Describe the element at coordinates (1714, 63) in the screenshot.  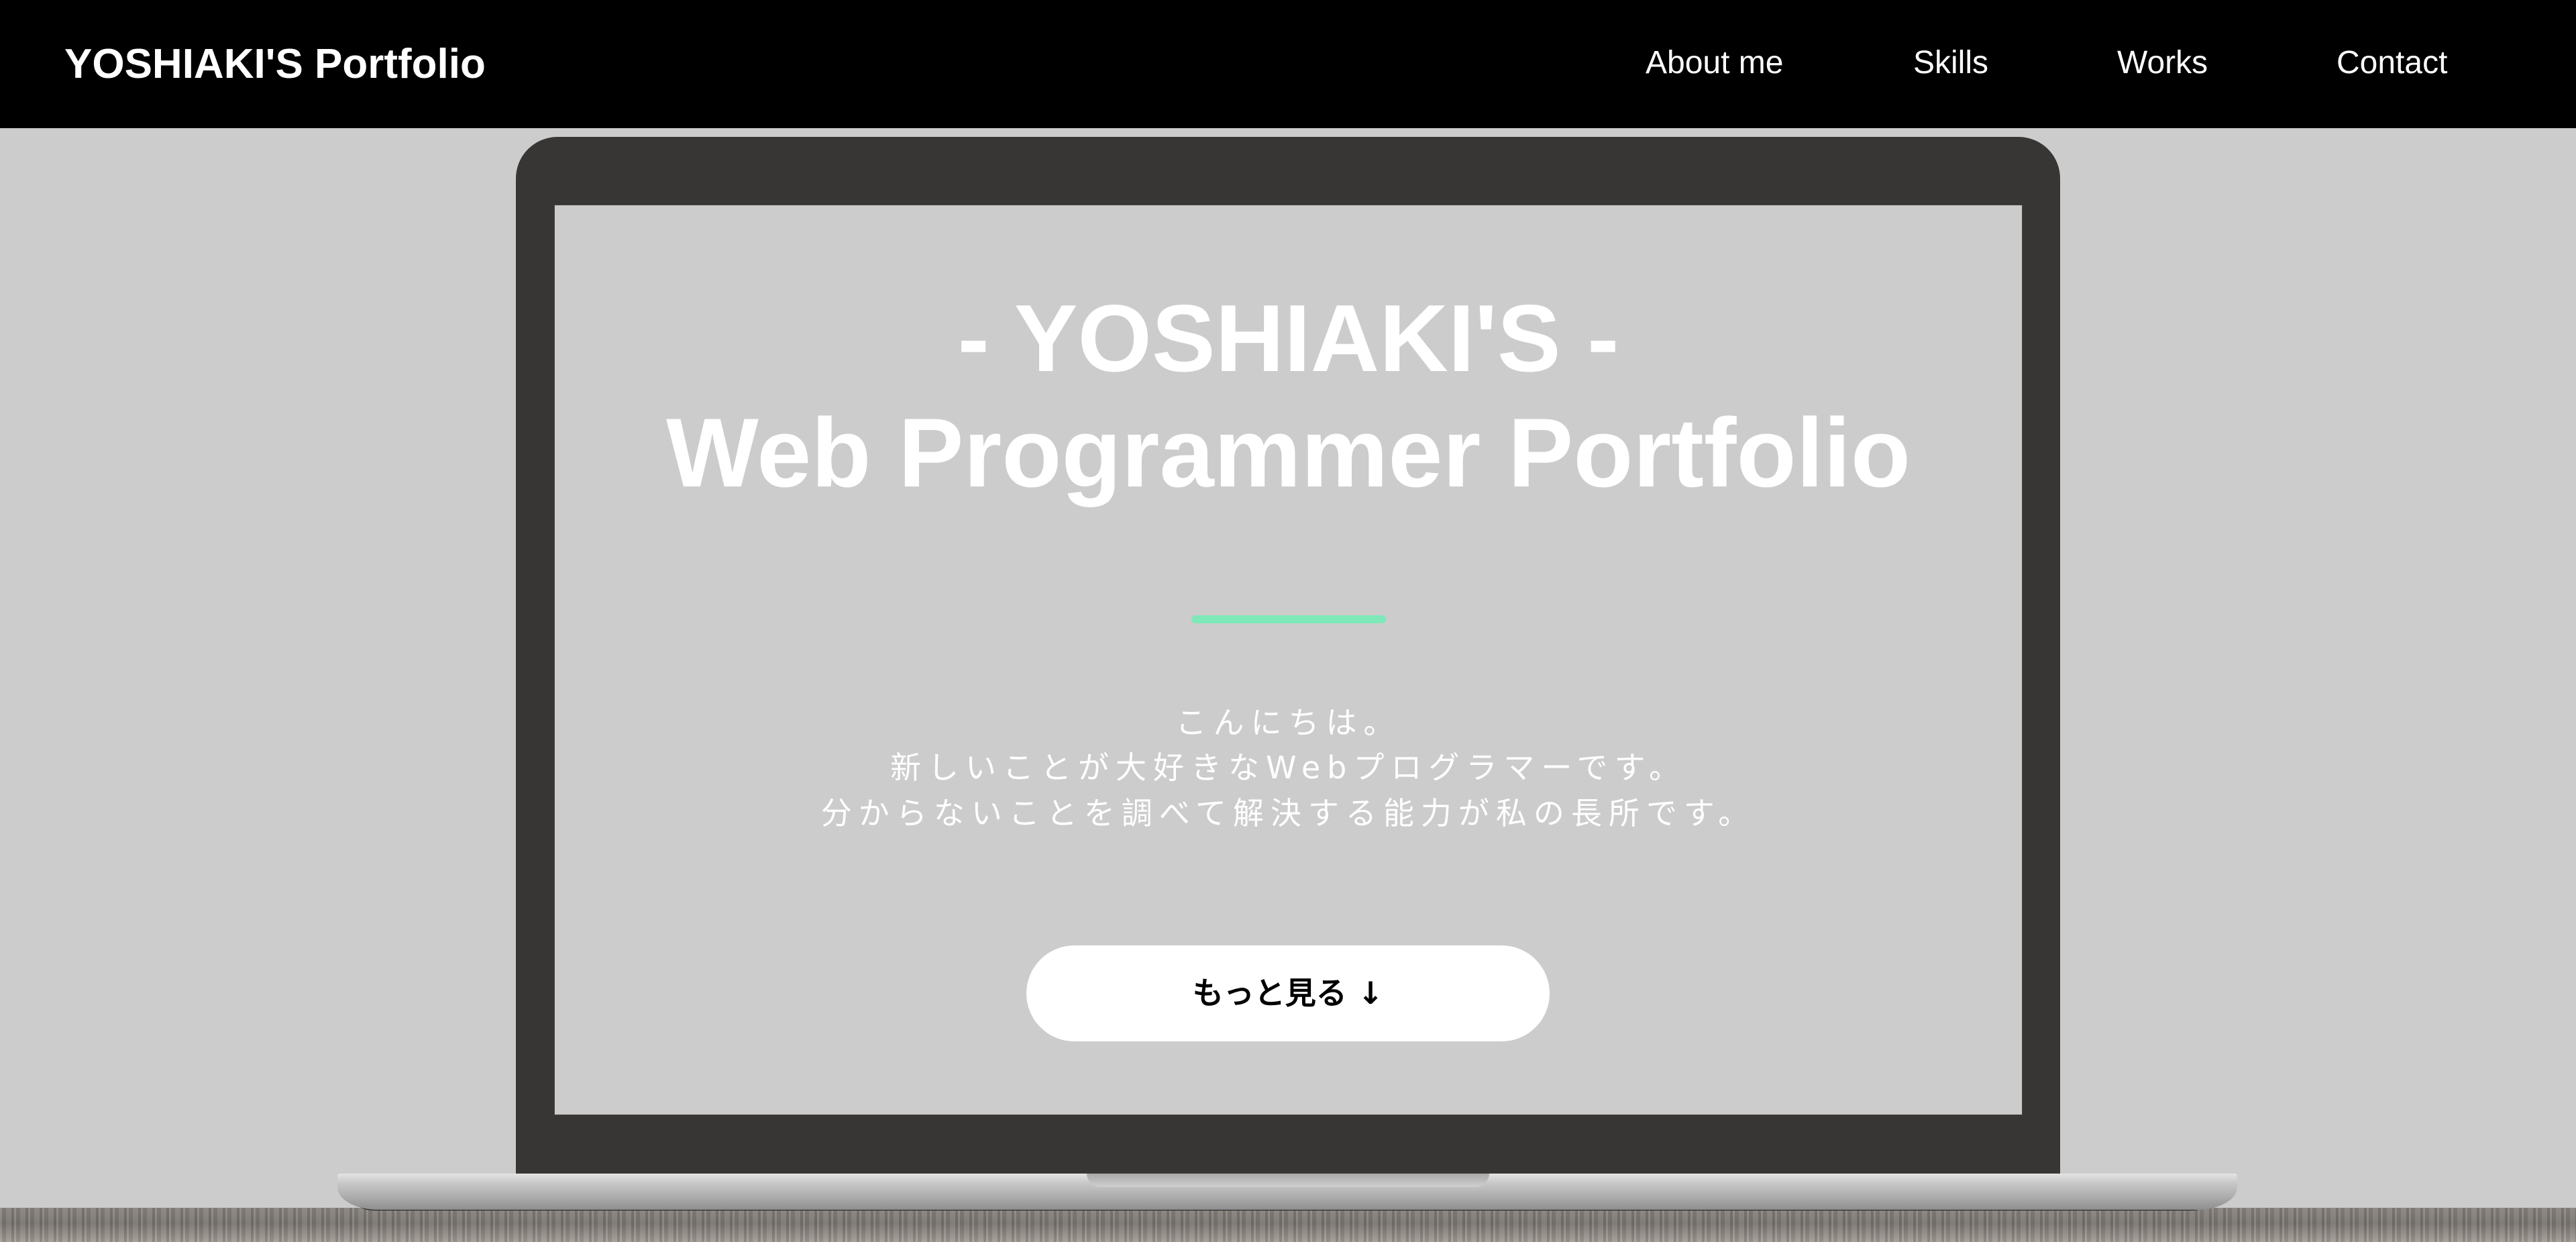
I see `nav-link-about-me: About me` at that location.